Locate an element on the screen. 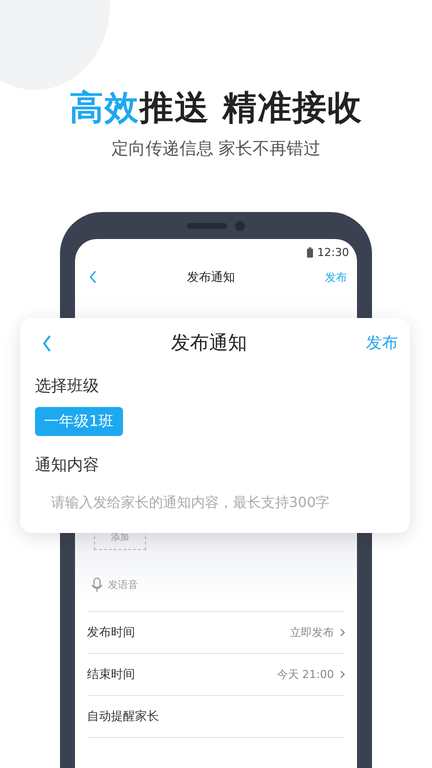 The height and width of the screenshot is (768, 432). section-label: 选择班级 is located at coordinates (67, 386).